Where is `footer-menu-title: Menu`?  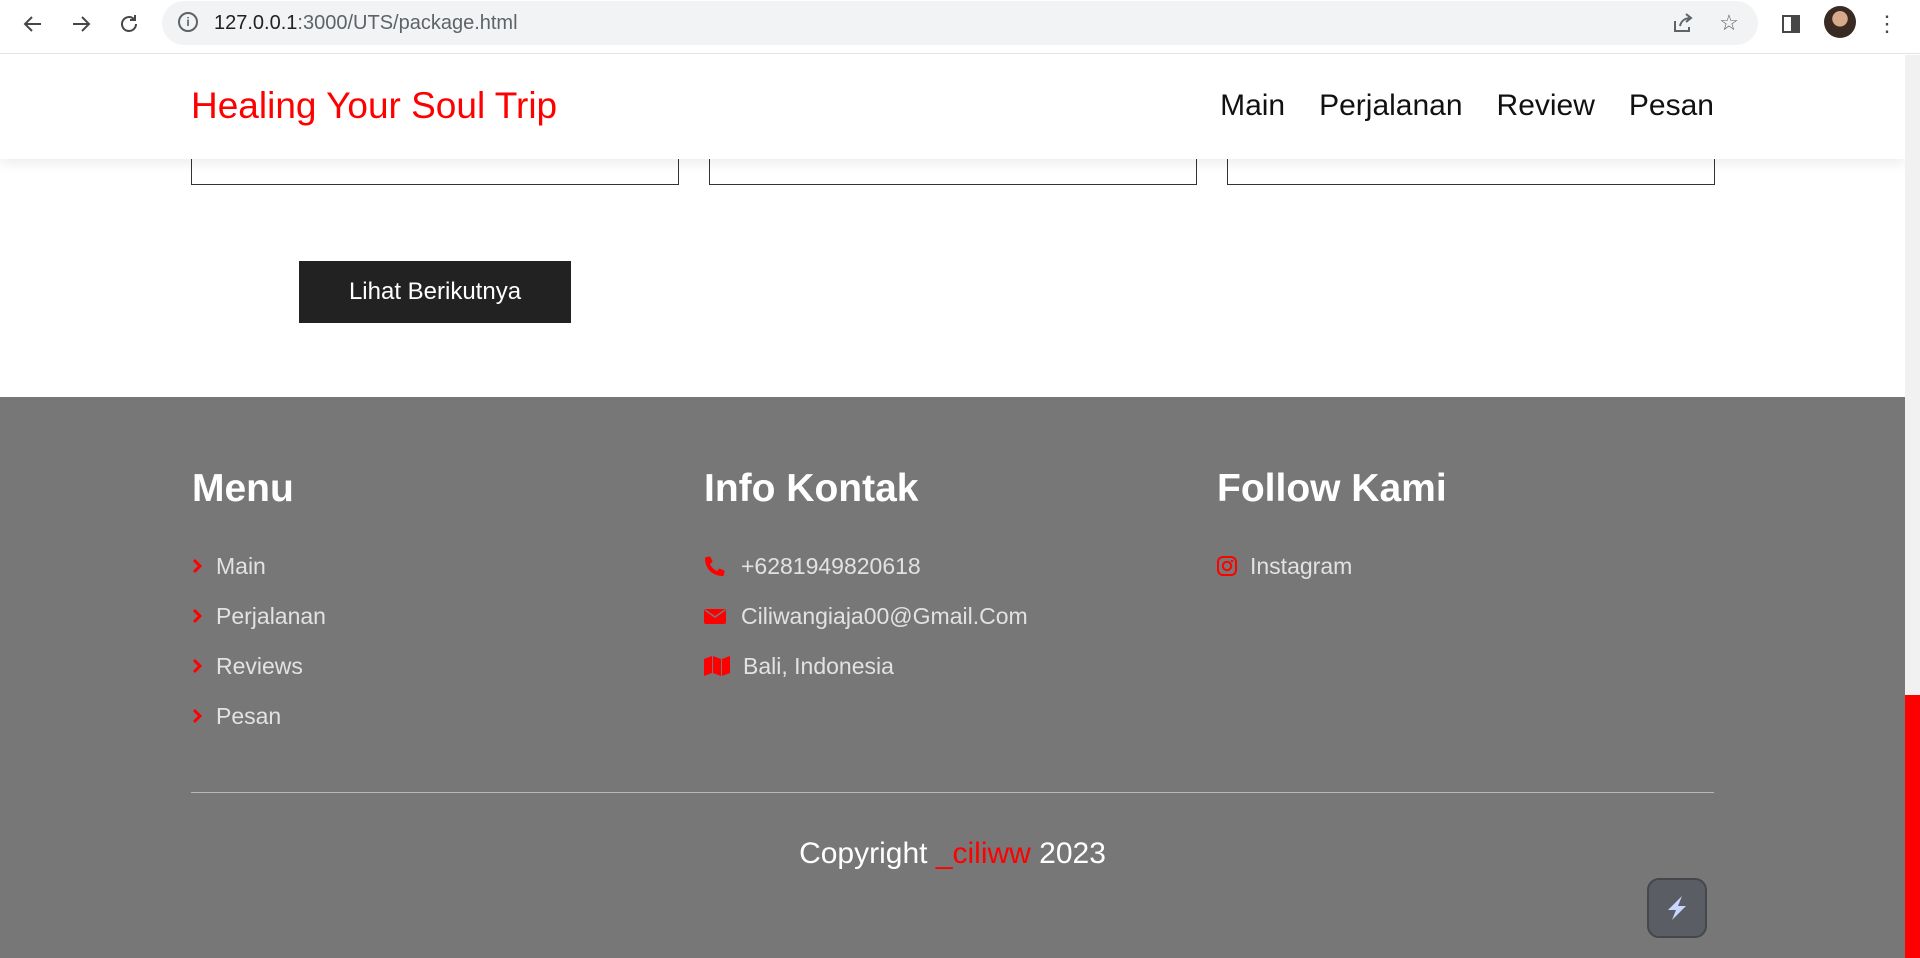
footer-menu-title: Menu is located at coordinates (243, 488).